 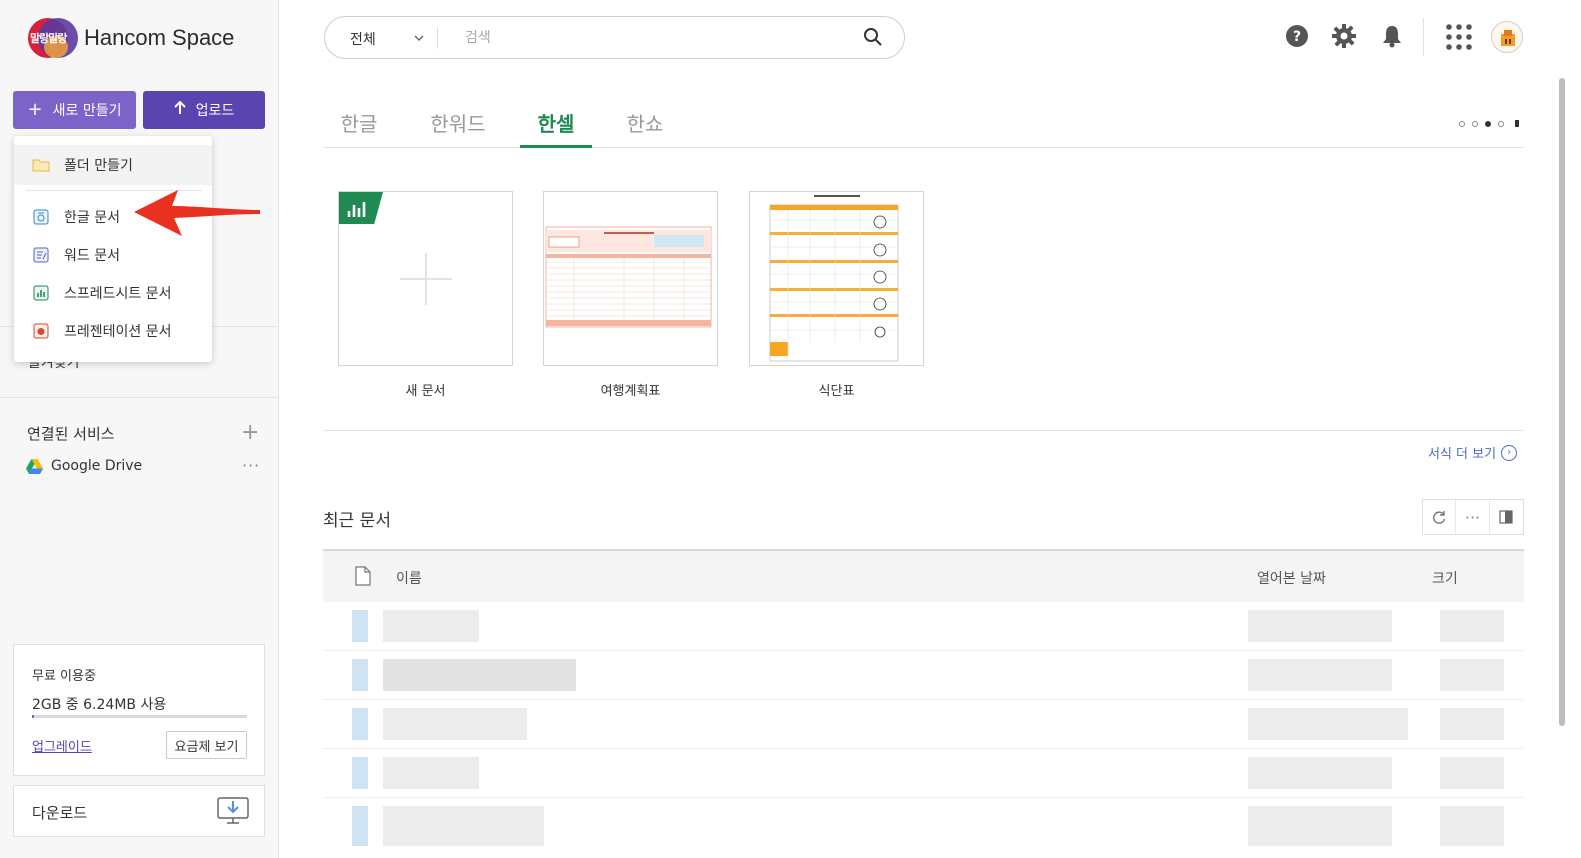 What do you see at coordinates (1291, 578) in the screenshot?
I see `column-header-opened-date: 열어본 날짜` at bounding box center [1291, 578].